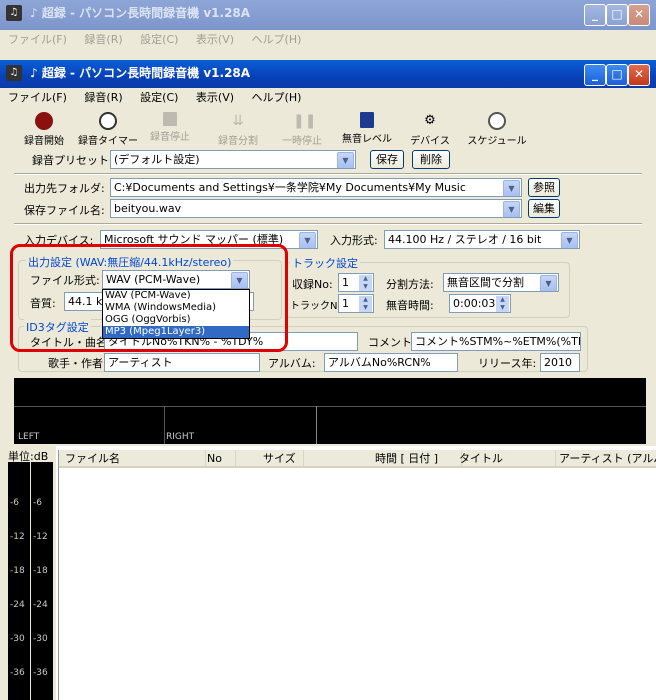 This screenshot has height=700, width=656. What do you see at coordinates (507, 363) in the screenshot?
I see `year-label: リリース年:` at bounding box center [507, 363].